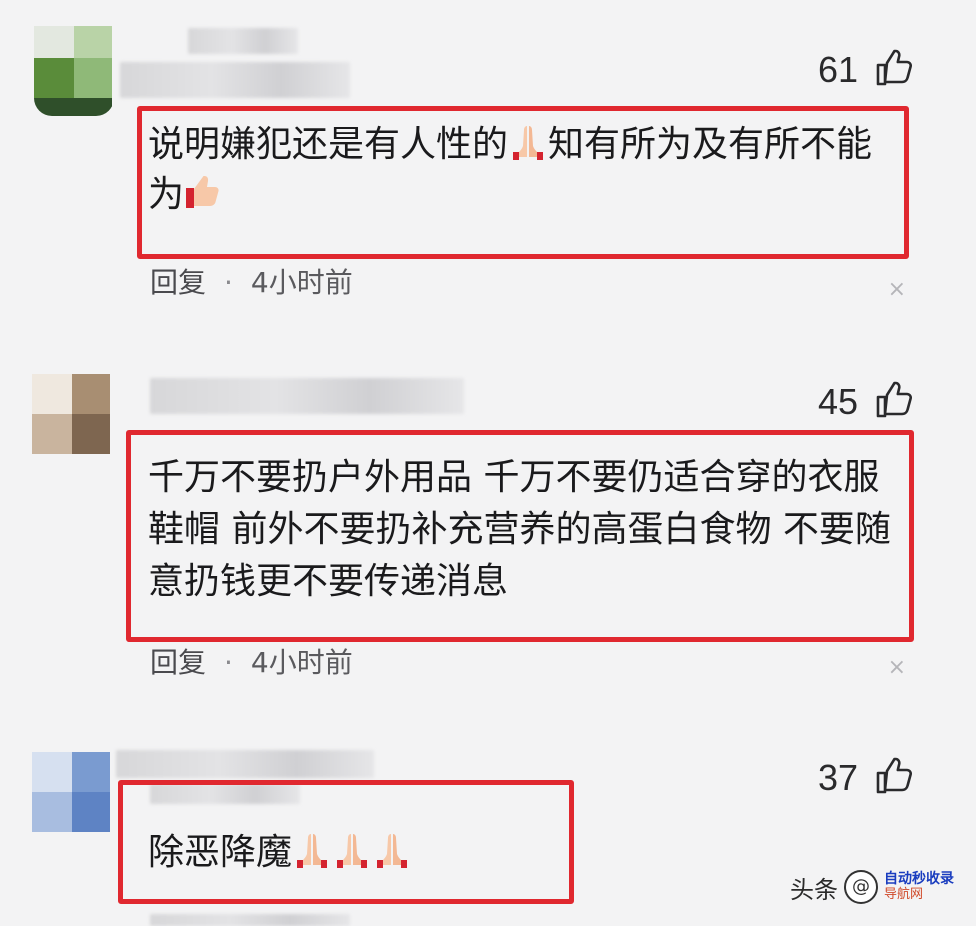  Describe the element at coordinates (861, 887) in the screenshot. I see `watermark-logo: @` at that location.